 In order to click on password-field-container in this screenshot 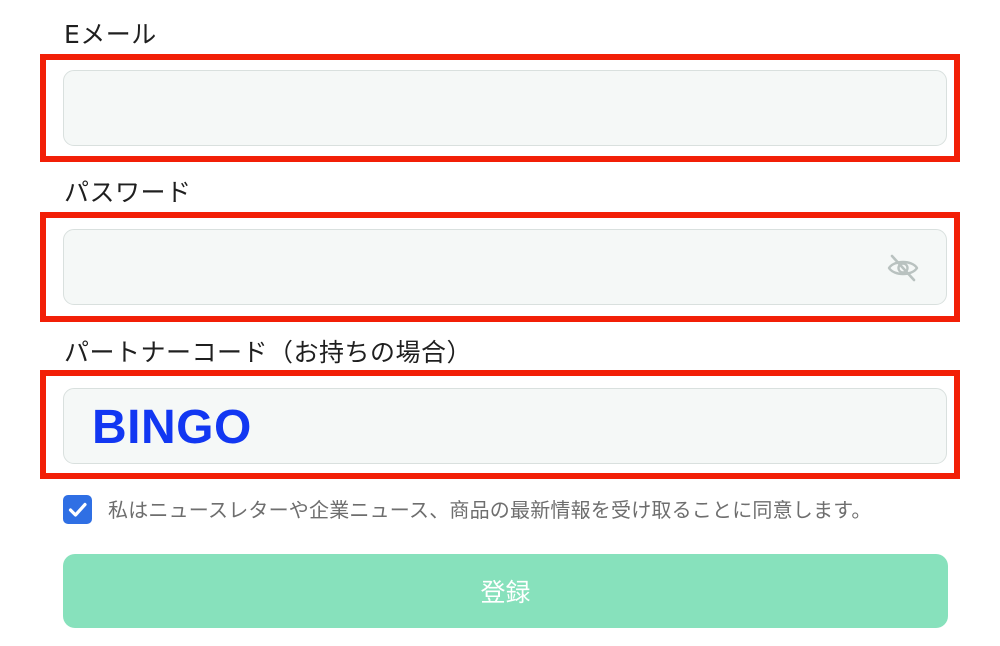, I will do `click(505, 267)`.